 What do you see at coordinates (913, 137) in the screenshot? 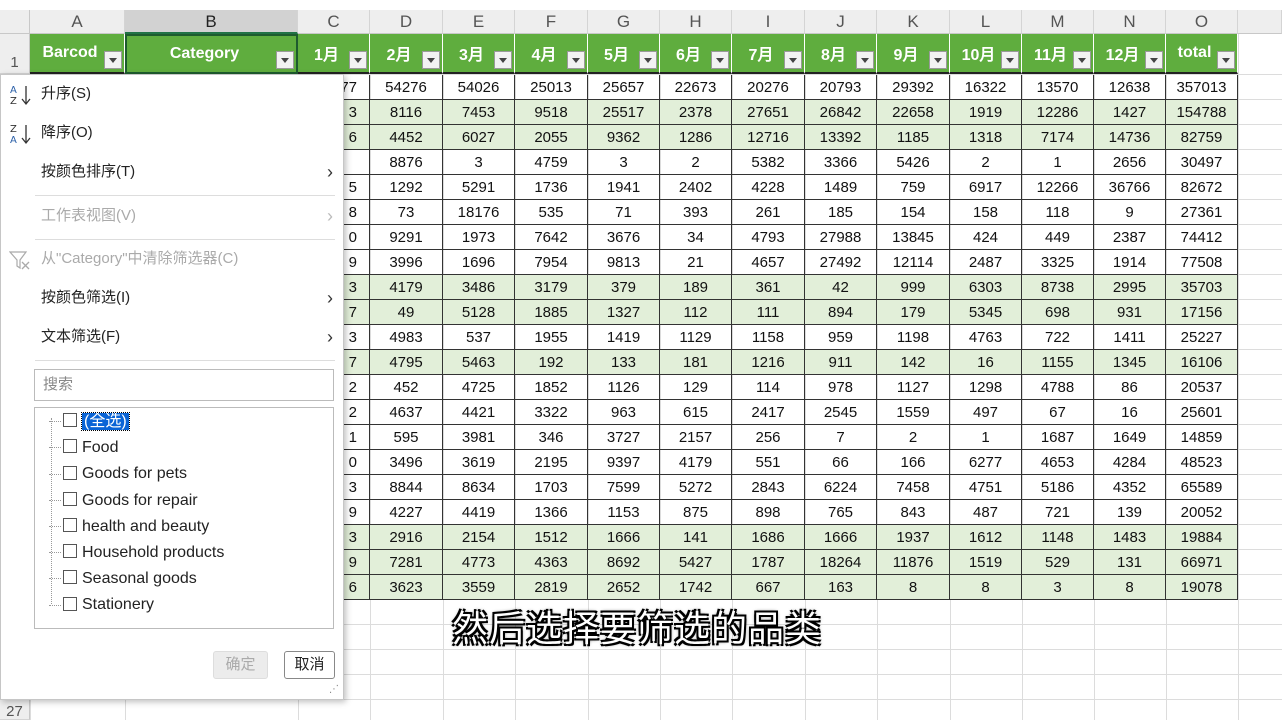
I see `table-cell: 1185` at bounding box center [913, 137].